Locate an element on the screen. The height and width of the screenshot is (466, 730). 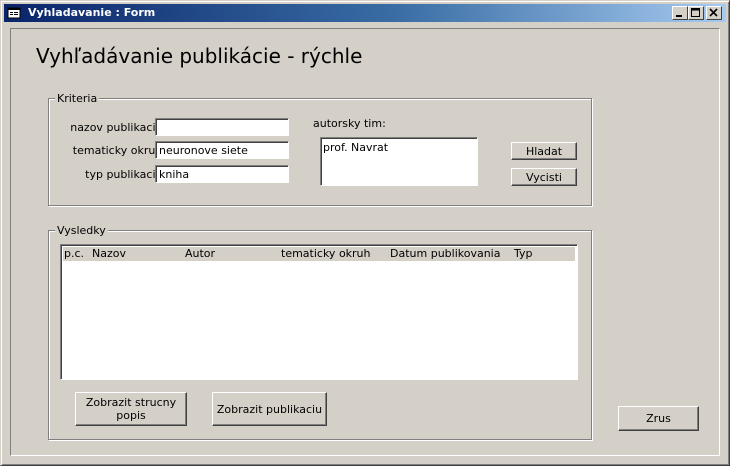
zobrazit-popis-button: Zobrazit strucny popis is located at coordinates (131, 409).